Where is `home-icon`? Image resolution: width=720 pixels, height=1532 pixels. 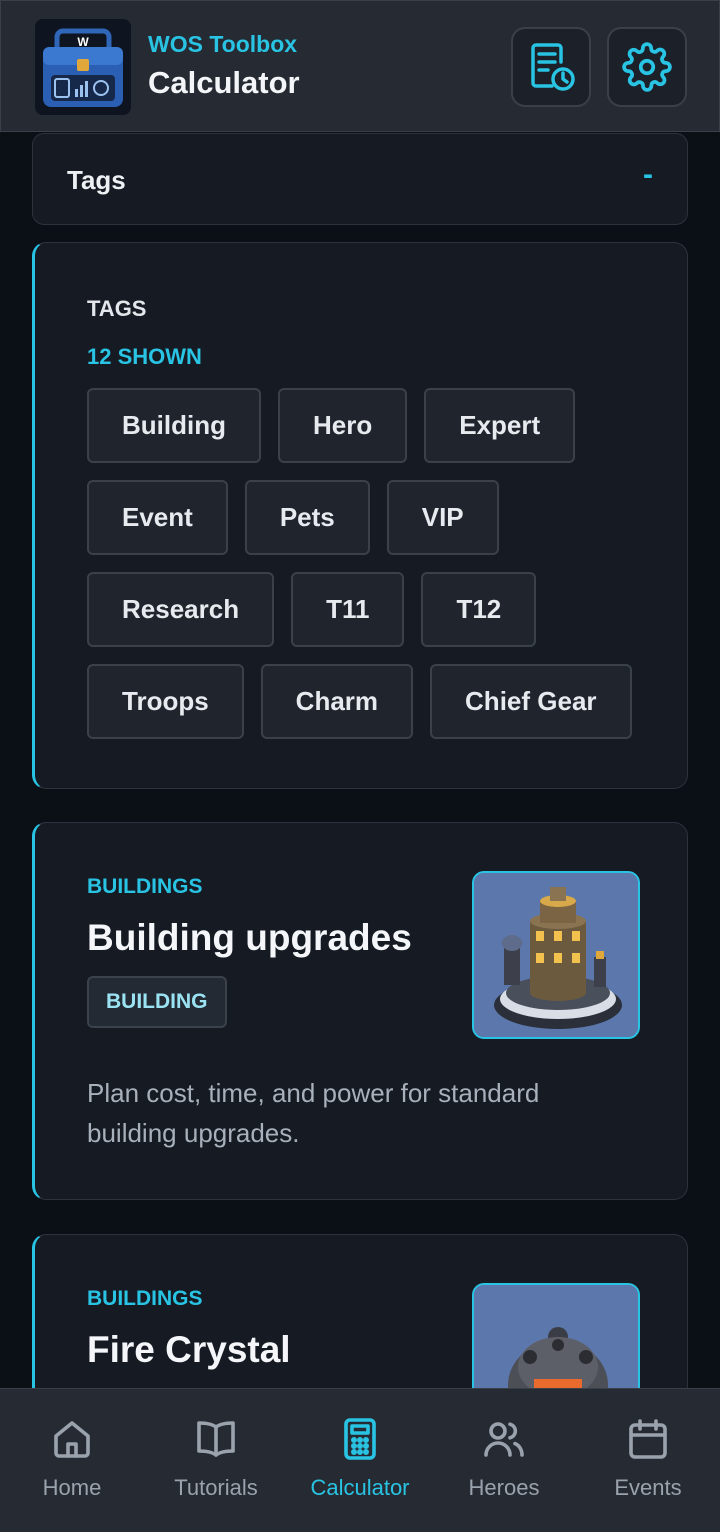
home-icon is located at coordinates (72, 1439).